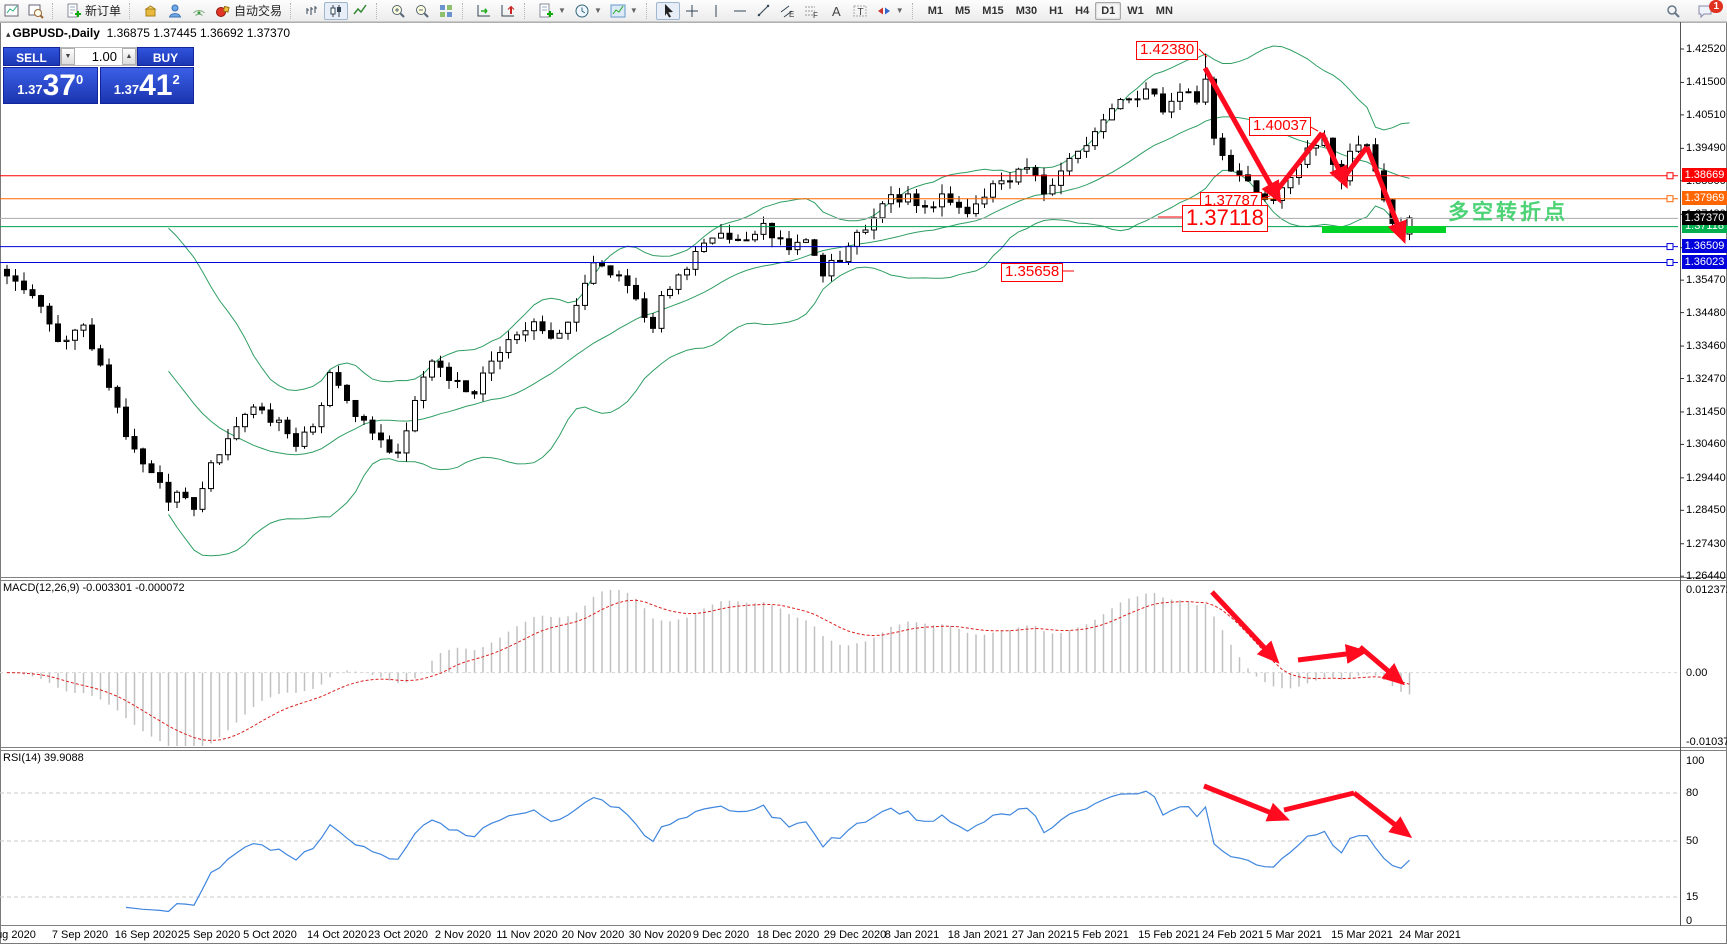 Image resolution: width=1727 pixels, height=944 pixels. I want to click on price-tick-1.26440: 1.26440, so click(1706, 576).